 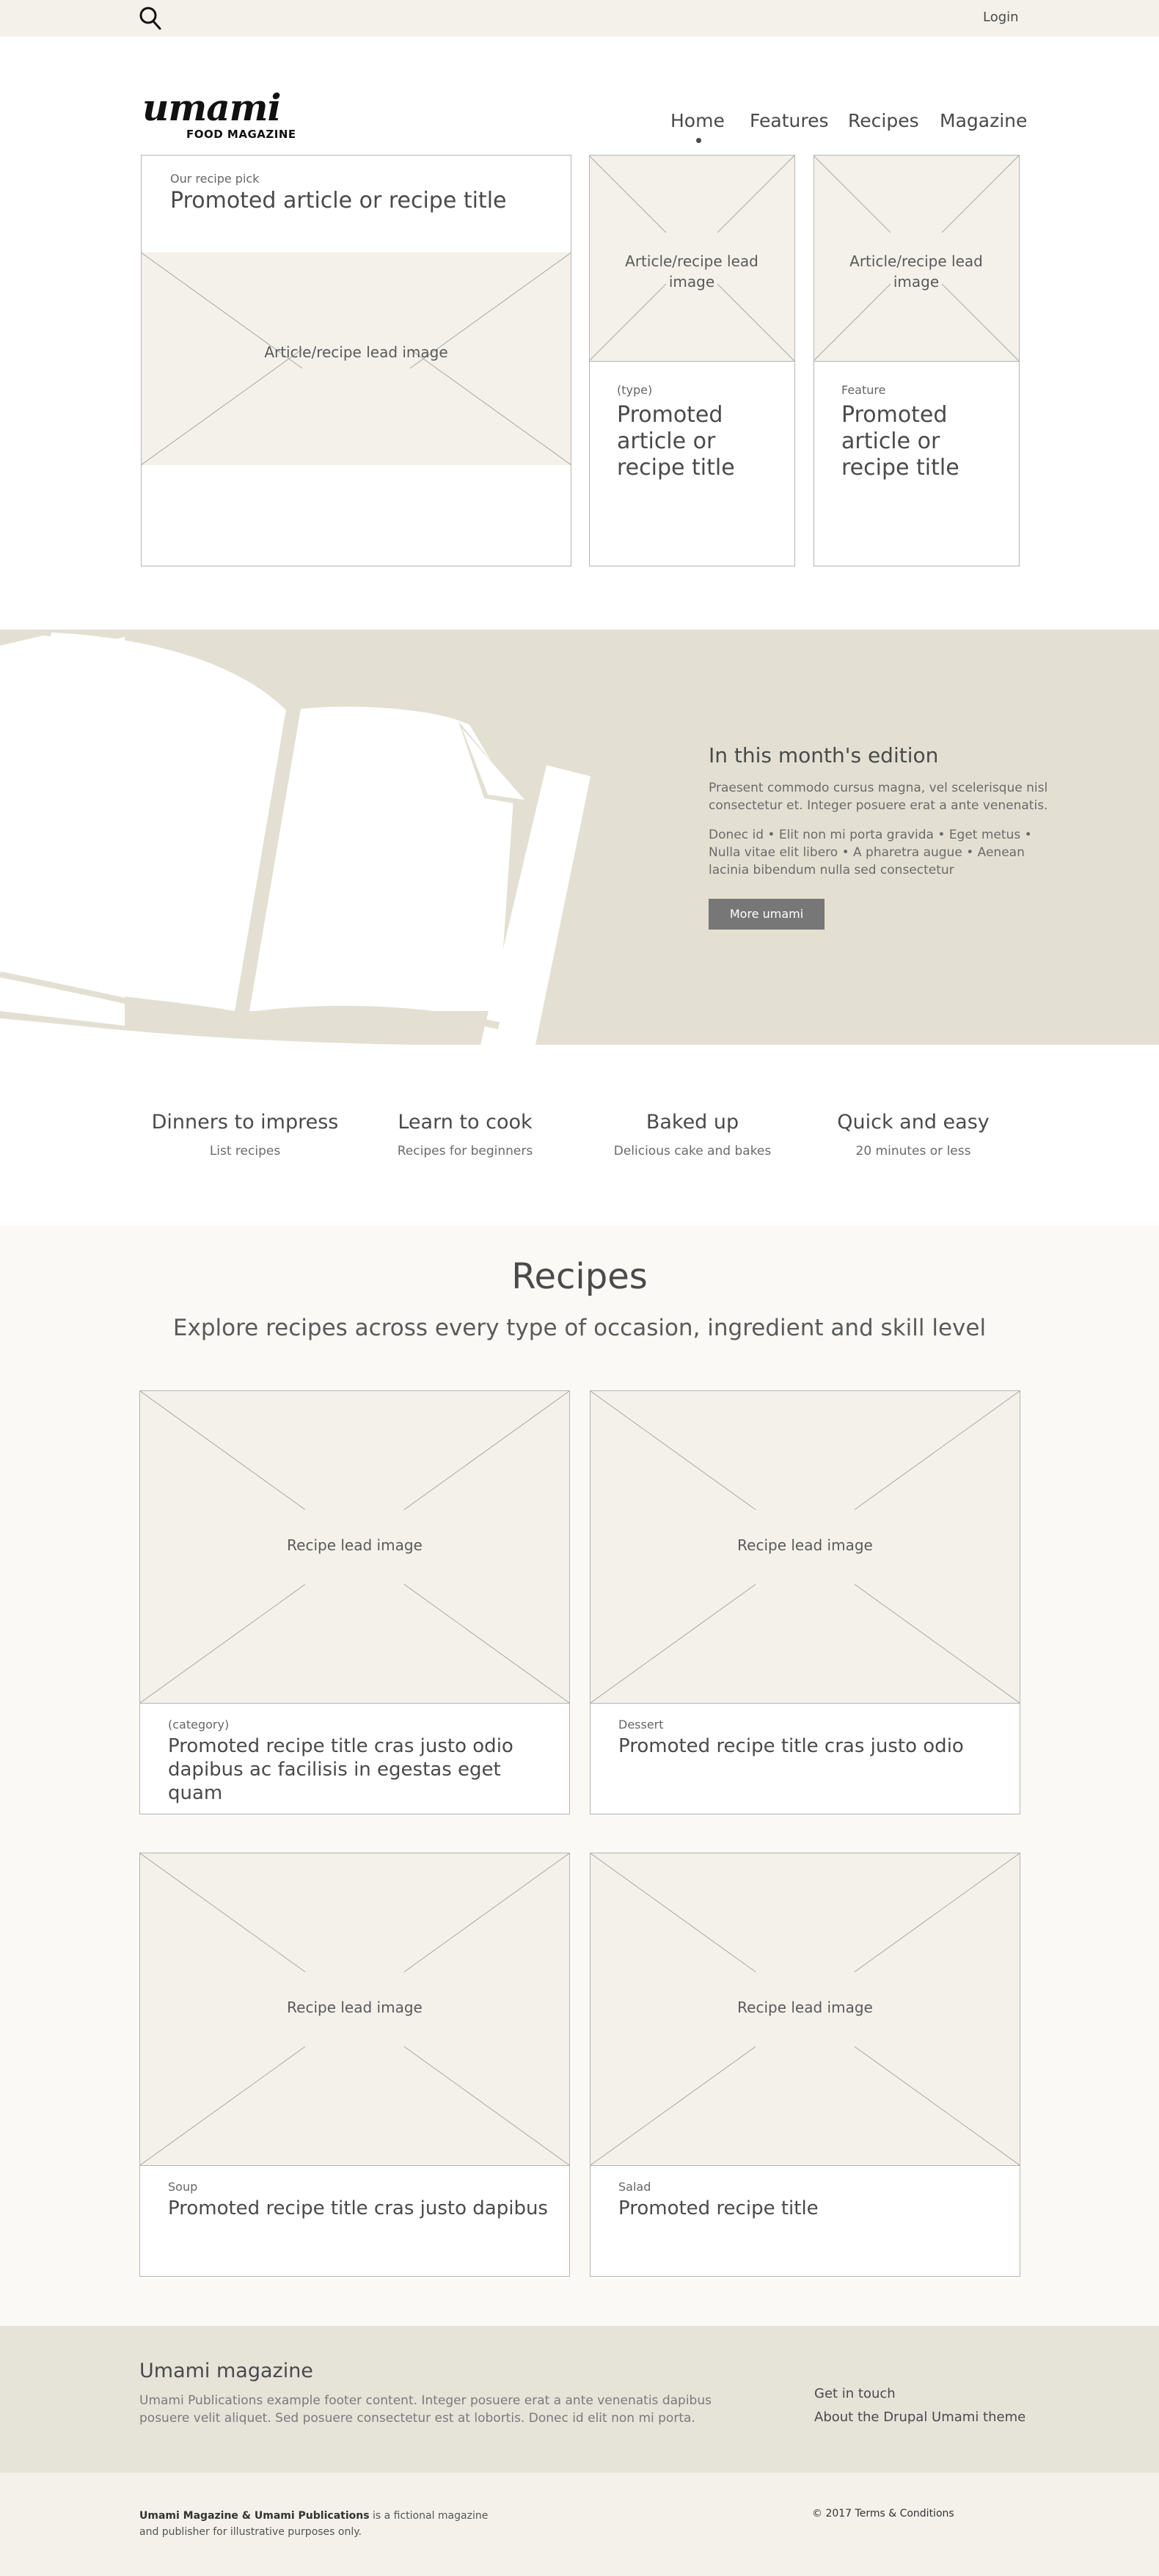 I want to click on nav-home: Home, so click(x=697, y=121).